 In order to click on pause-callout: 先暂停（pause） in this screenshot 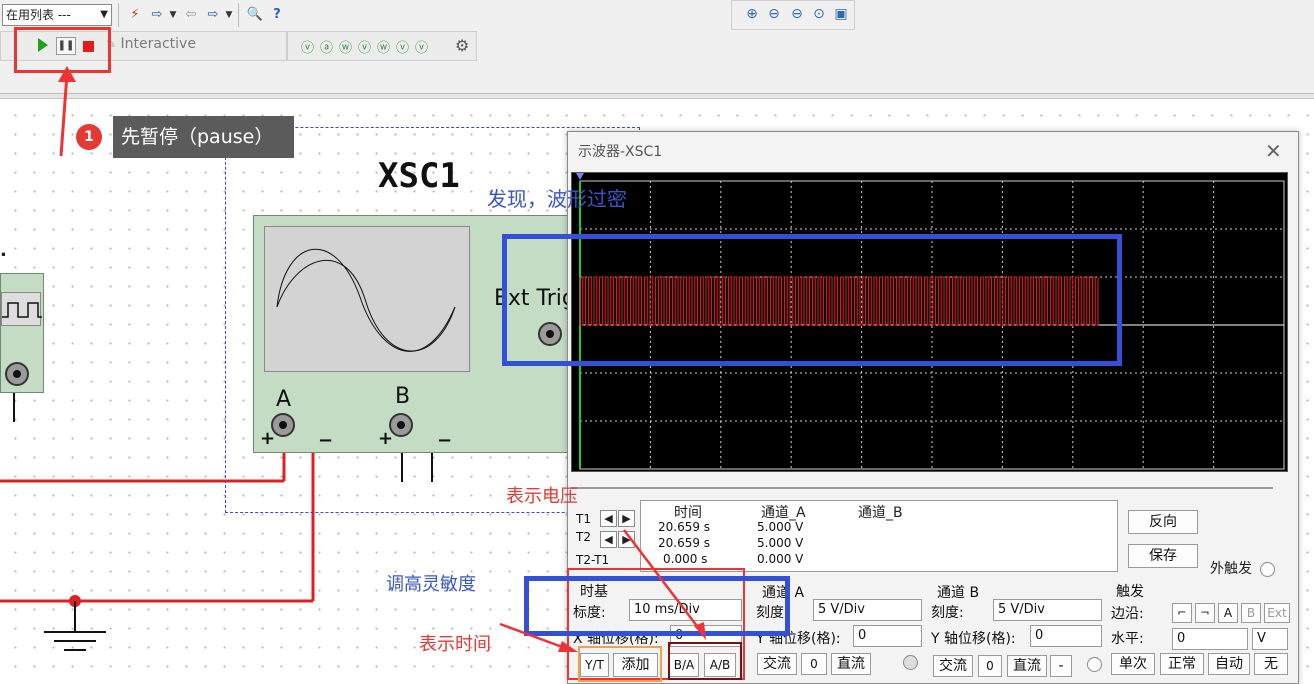, I will do `click(203, 137)`.